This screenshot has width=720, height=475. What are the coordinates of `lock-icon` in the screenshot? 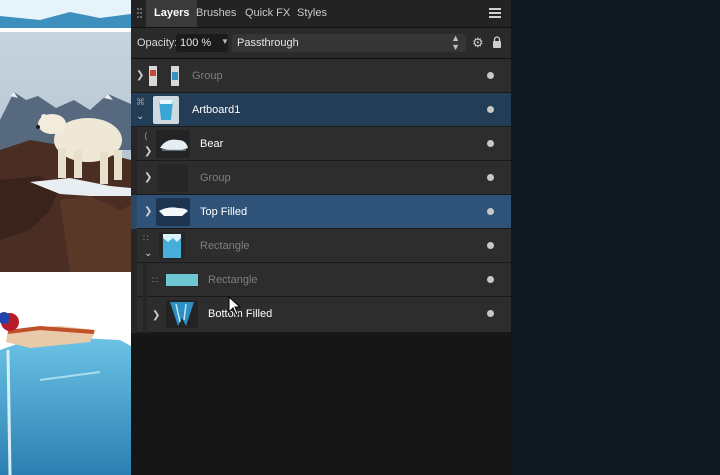 It's located at (497, 42).